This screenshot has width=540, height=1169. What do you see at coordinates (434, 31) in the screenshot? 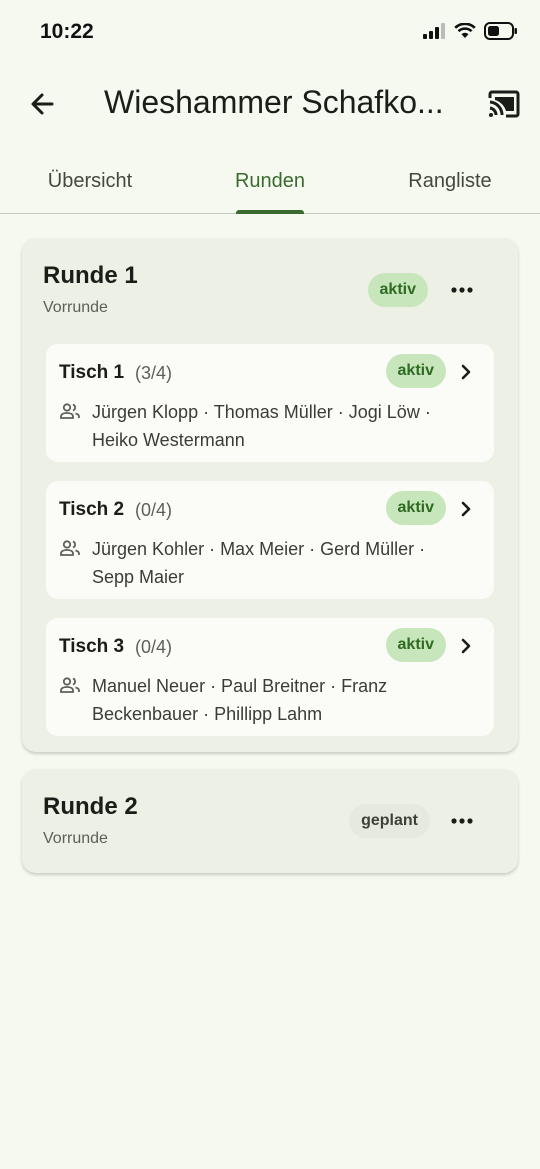
I see `cellular-signal-icon` at bounding box center [434, 31].